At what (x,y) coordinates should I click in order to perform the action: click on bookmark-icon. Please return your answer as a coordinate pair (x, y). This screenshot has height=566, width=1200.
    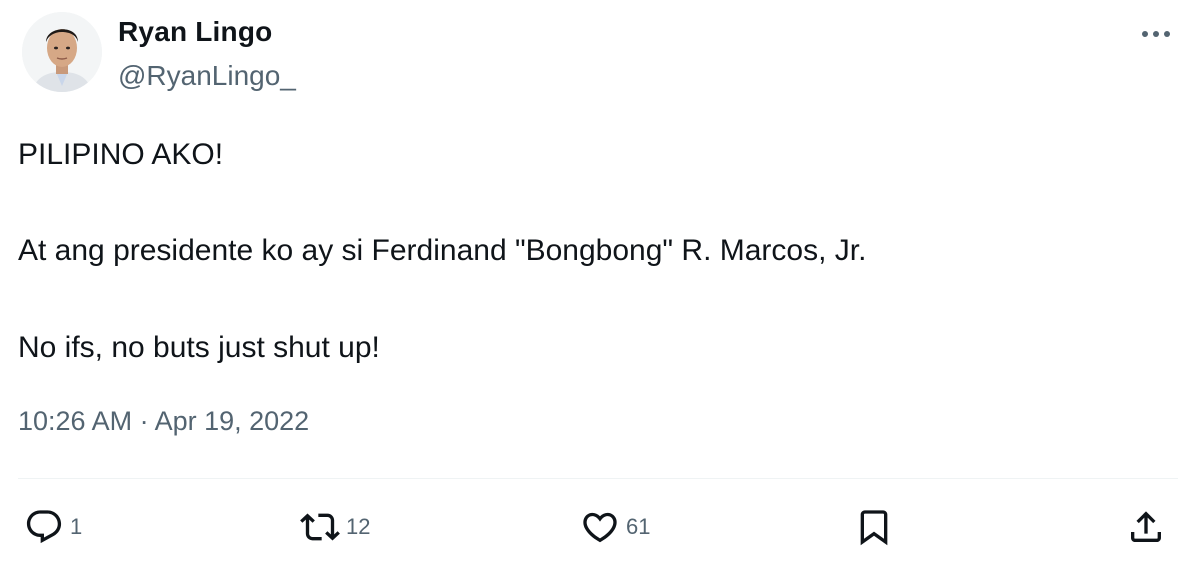
    Looking at the image, I should click on (874, 528).